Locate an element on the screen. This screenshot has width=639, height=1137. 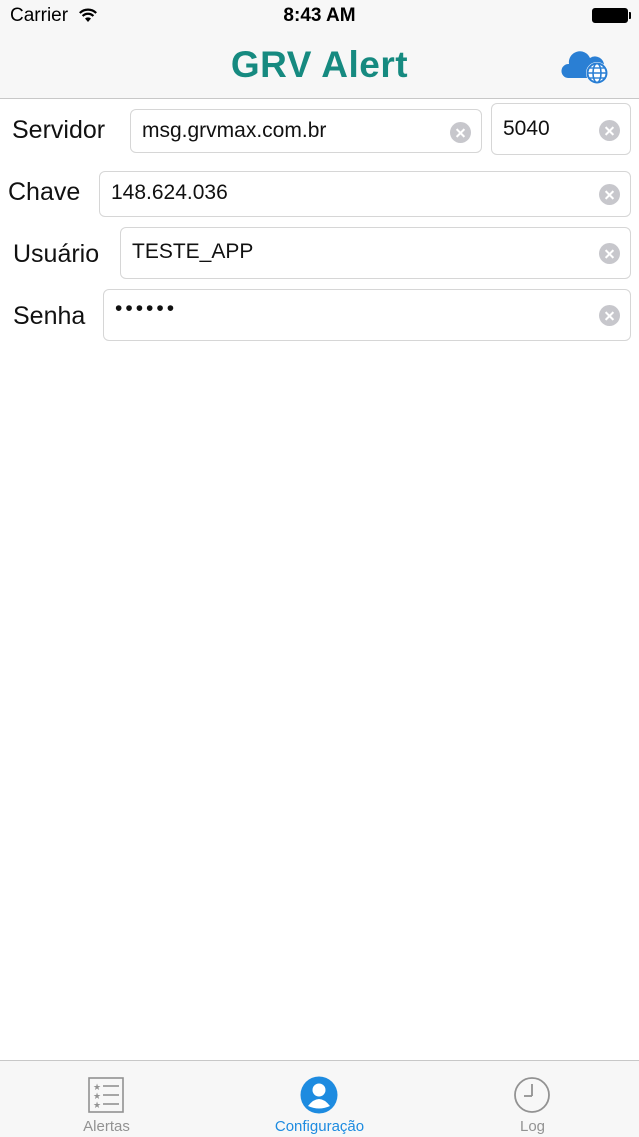
server-port-field: 5040 is located at coordinates (561, 129).